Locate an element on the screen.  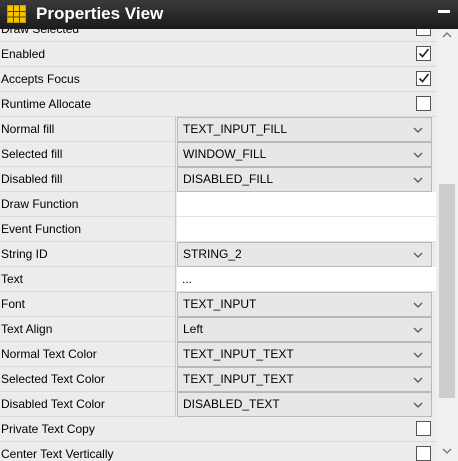
property-row-accepts-focus: Accepts Focus is located at coordinates (218, 79).